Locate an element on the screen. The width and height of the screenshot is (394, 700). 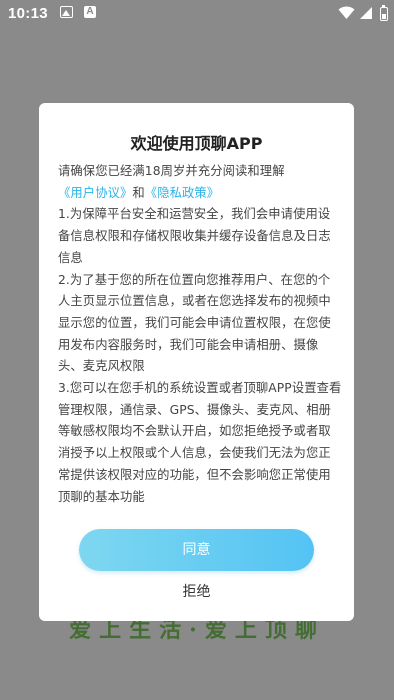
policy-links: 《用户协议》和《隐私政策》 is located at coordinates (200, 194).